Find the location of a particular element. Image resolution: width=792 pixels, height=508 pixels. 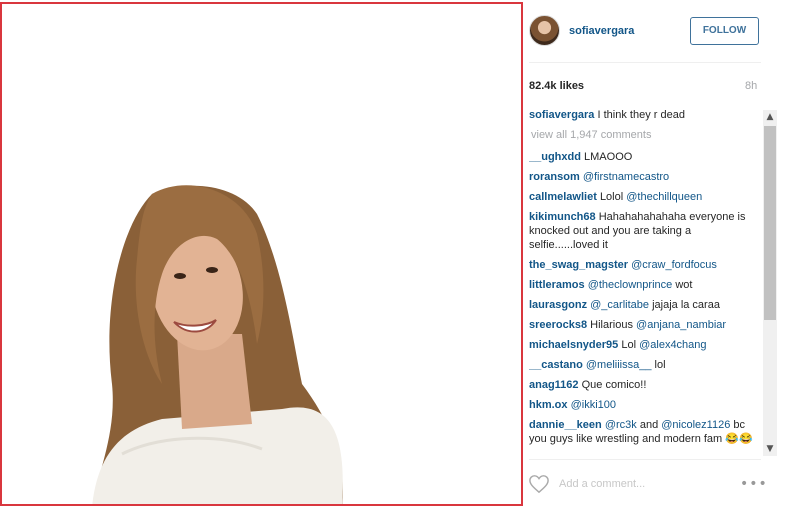

comment-mention: @ikki100 is located at coordinates (593, 405).